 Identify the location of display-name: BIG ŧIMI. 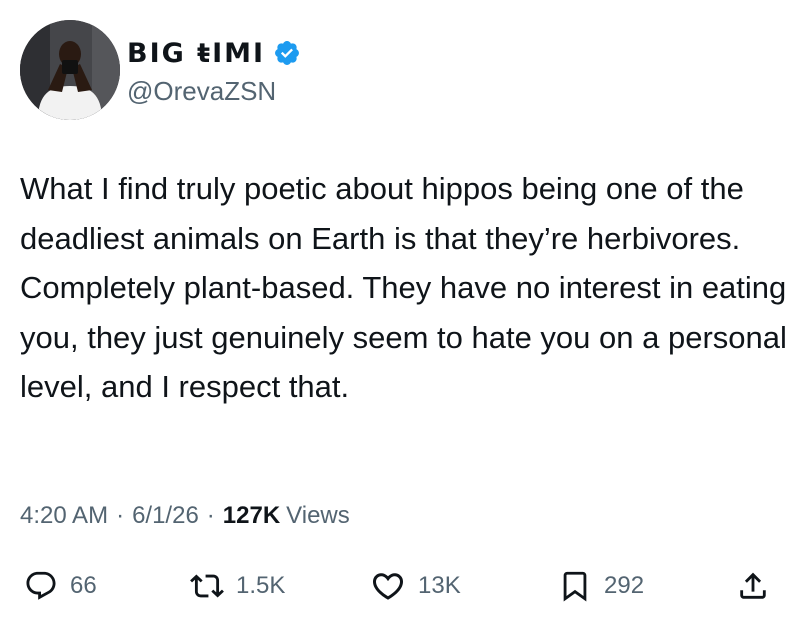
(196, 53).